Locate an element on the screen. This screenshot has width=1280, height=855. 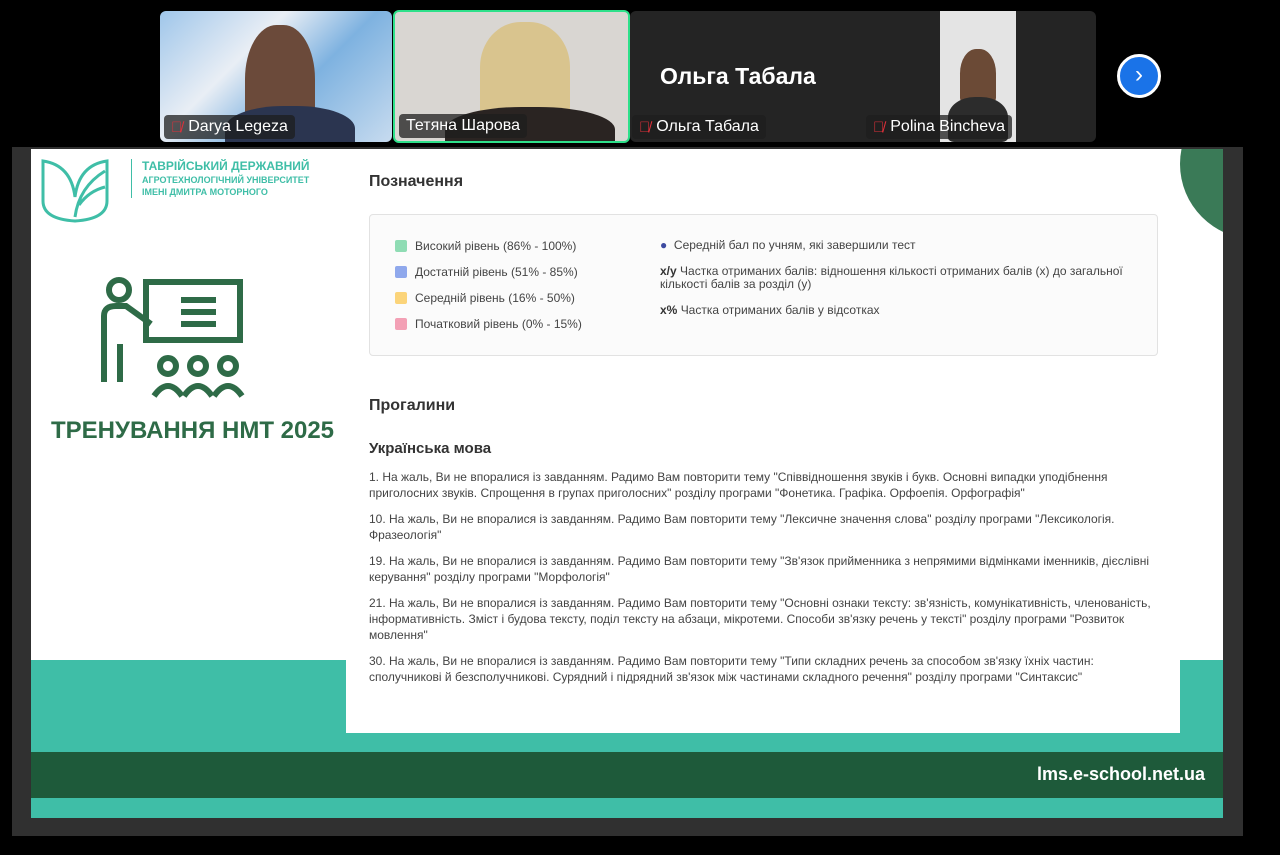
participant-name: Тетяна Шарова is located at coordinates (463, 125).